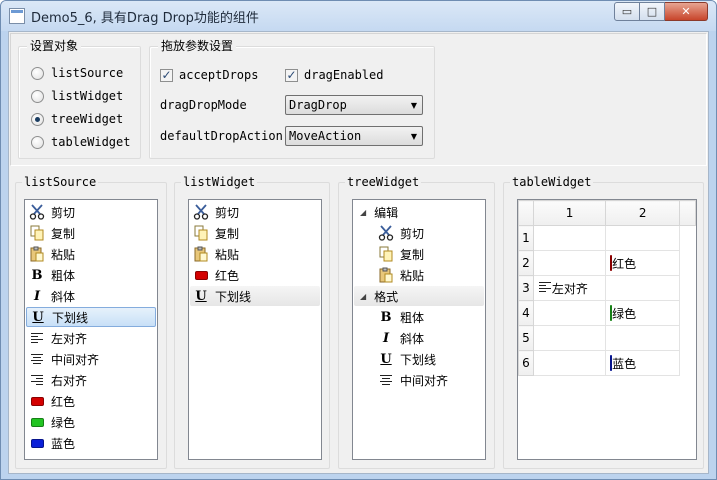  I want to click on table-cell: 左对齐, so click(569, 288).